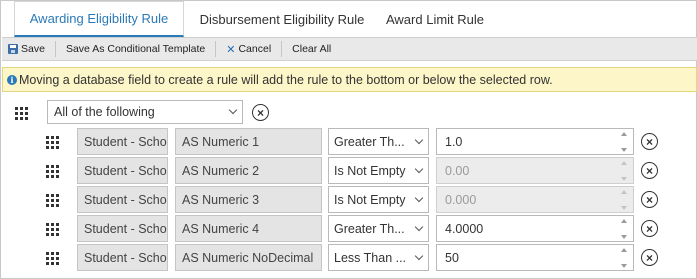 This screenshot has width=697, height=279. What do you see at coordinates (135, 49) in the screenshot?
I see `save-as-conditional-template-button: Save As Conditional Template` at bounding box center [135, 49].